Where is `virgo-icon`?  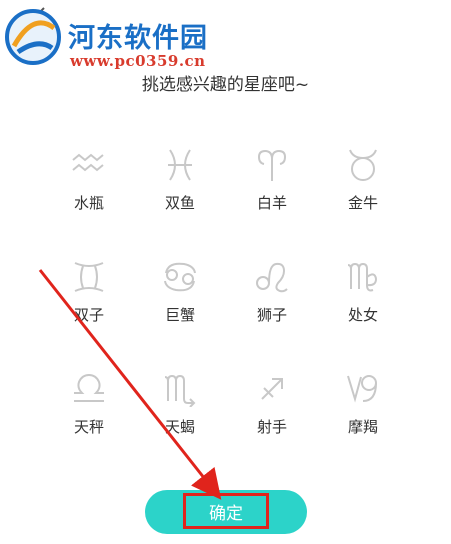
virgo-icon is located at coordinates (362, 277).